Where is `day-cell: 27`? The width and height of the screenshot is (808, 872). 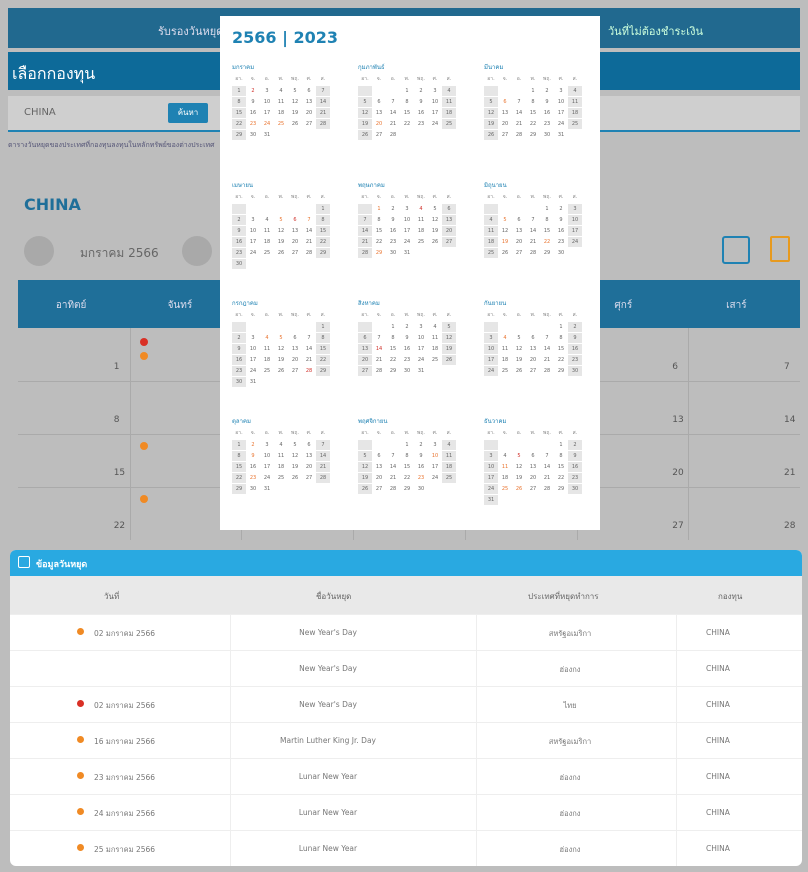 day-cell: 27 is located at coordinates (379, 489).